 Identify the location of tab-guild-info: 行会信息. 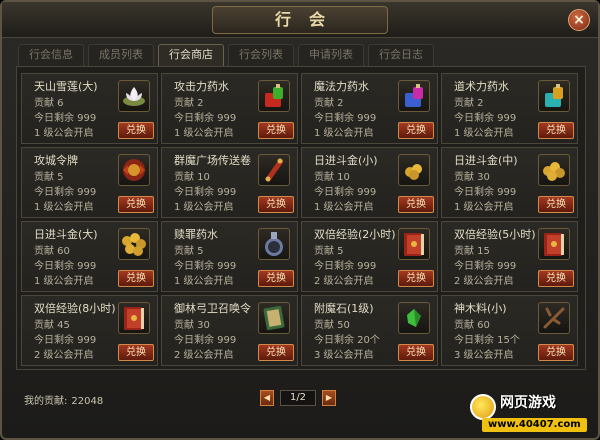
(51, 55).